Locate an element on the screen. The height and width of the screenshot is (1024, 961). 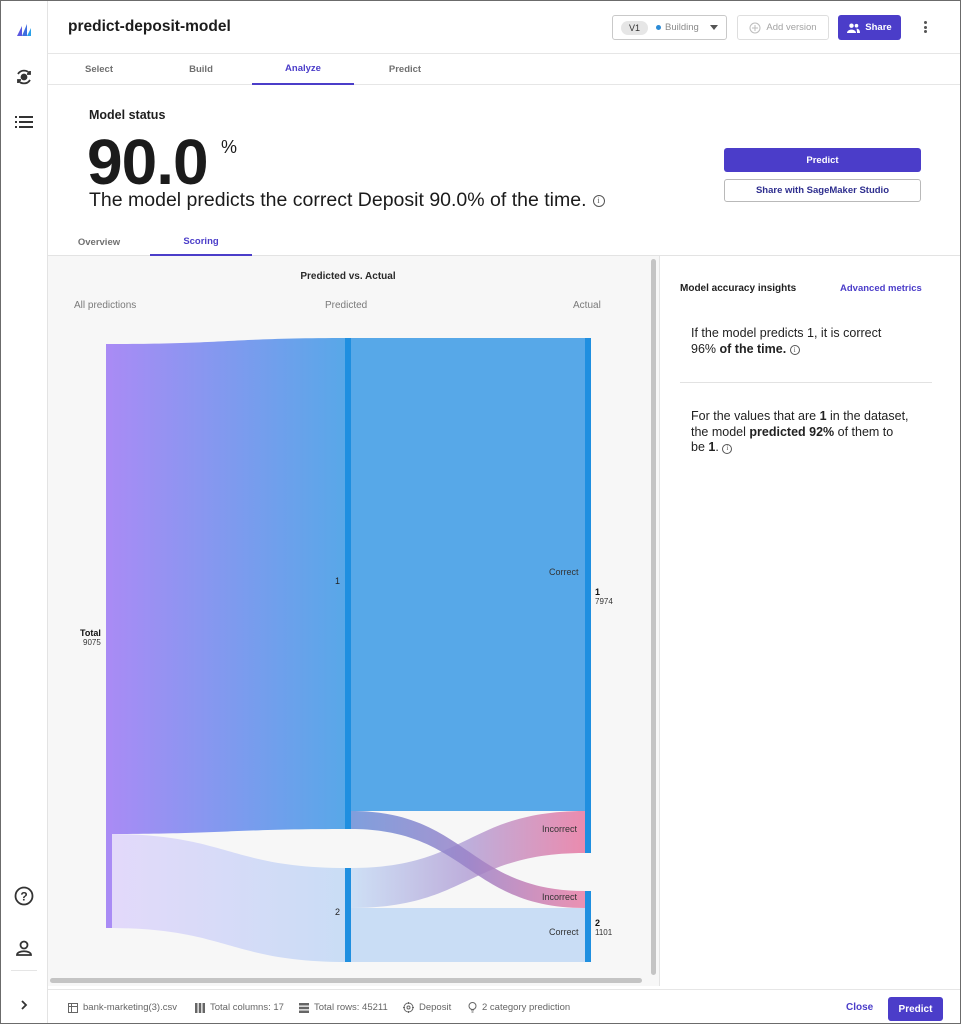
footer-rows: Total rows: 45211 is located at coordinates (343, 1007).